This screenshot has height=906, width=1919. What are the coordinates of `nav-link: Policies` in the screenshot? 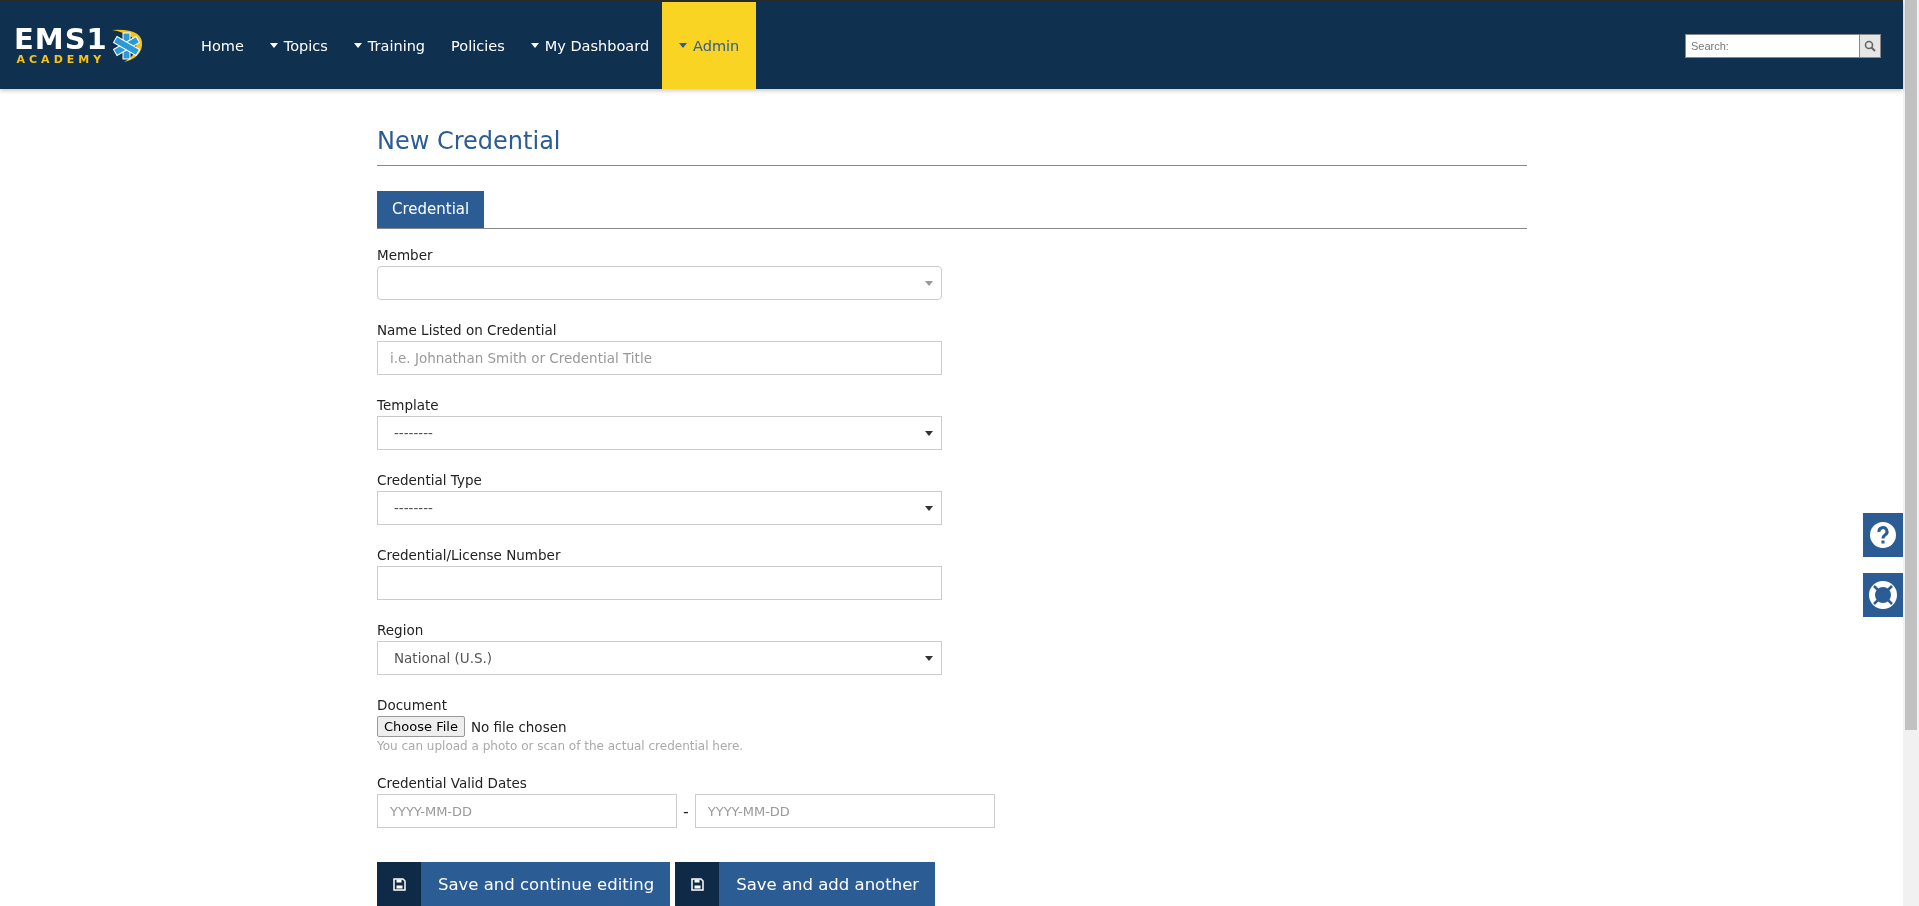 It's located at (478, 45).